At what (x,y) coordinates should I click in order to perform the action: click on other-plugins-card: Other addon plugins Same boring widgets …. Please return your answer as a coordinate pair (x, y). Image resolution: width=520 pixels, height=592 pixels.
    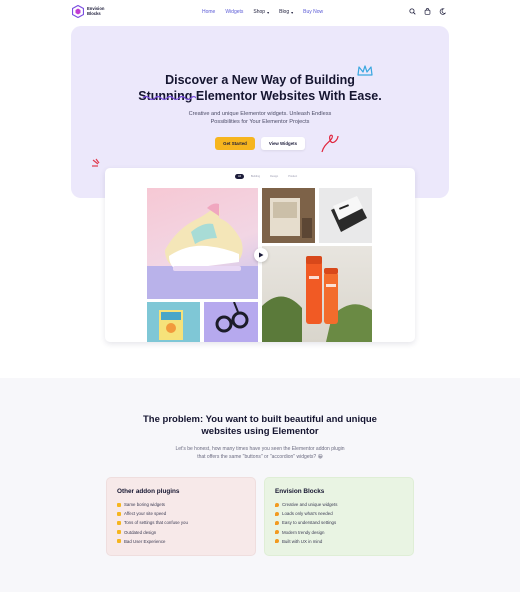
    Looking at the image, I should click on (181, 516).